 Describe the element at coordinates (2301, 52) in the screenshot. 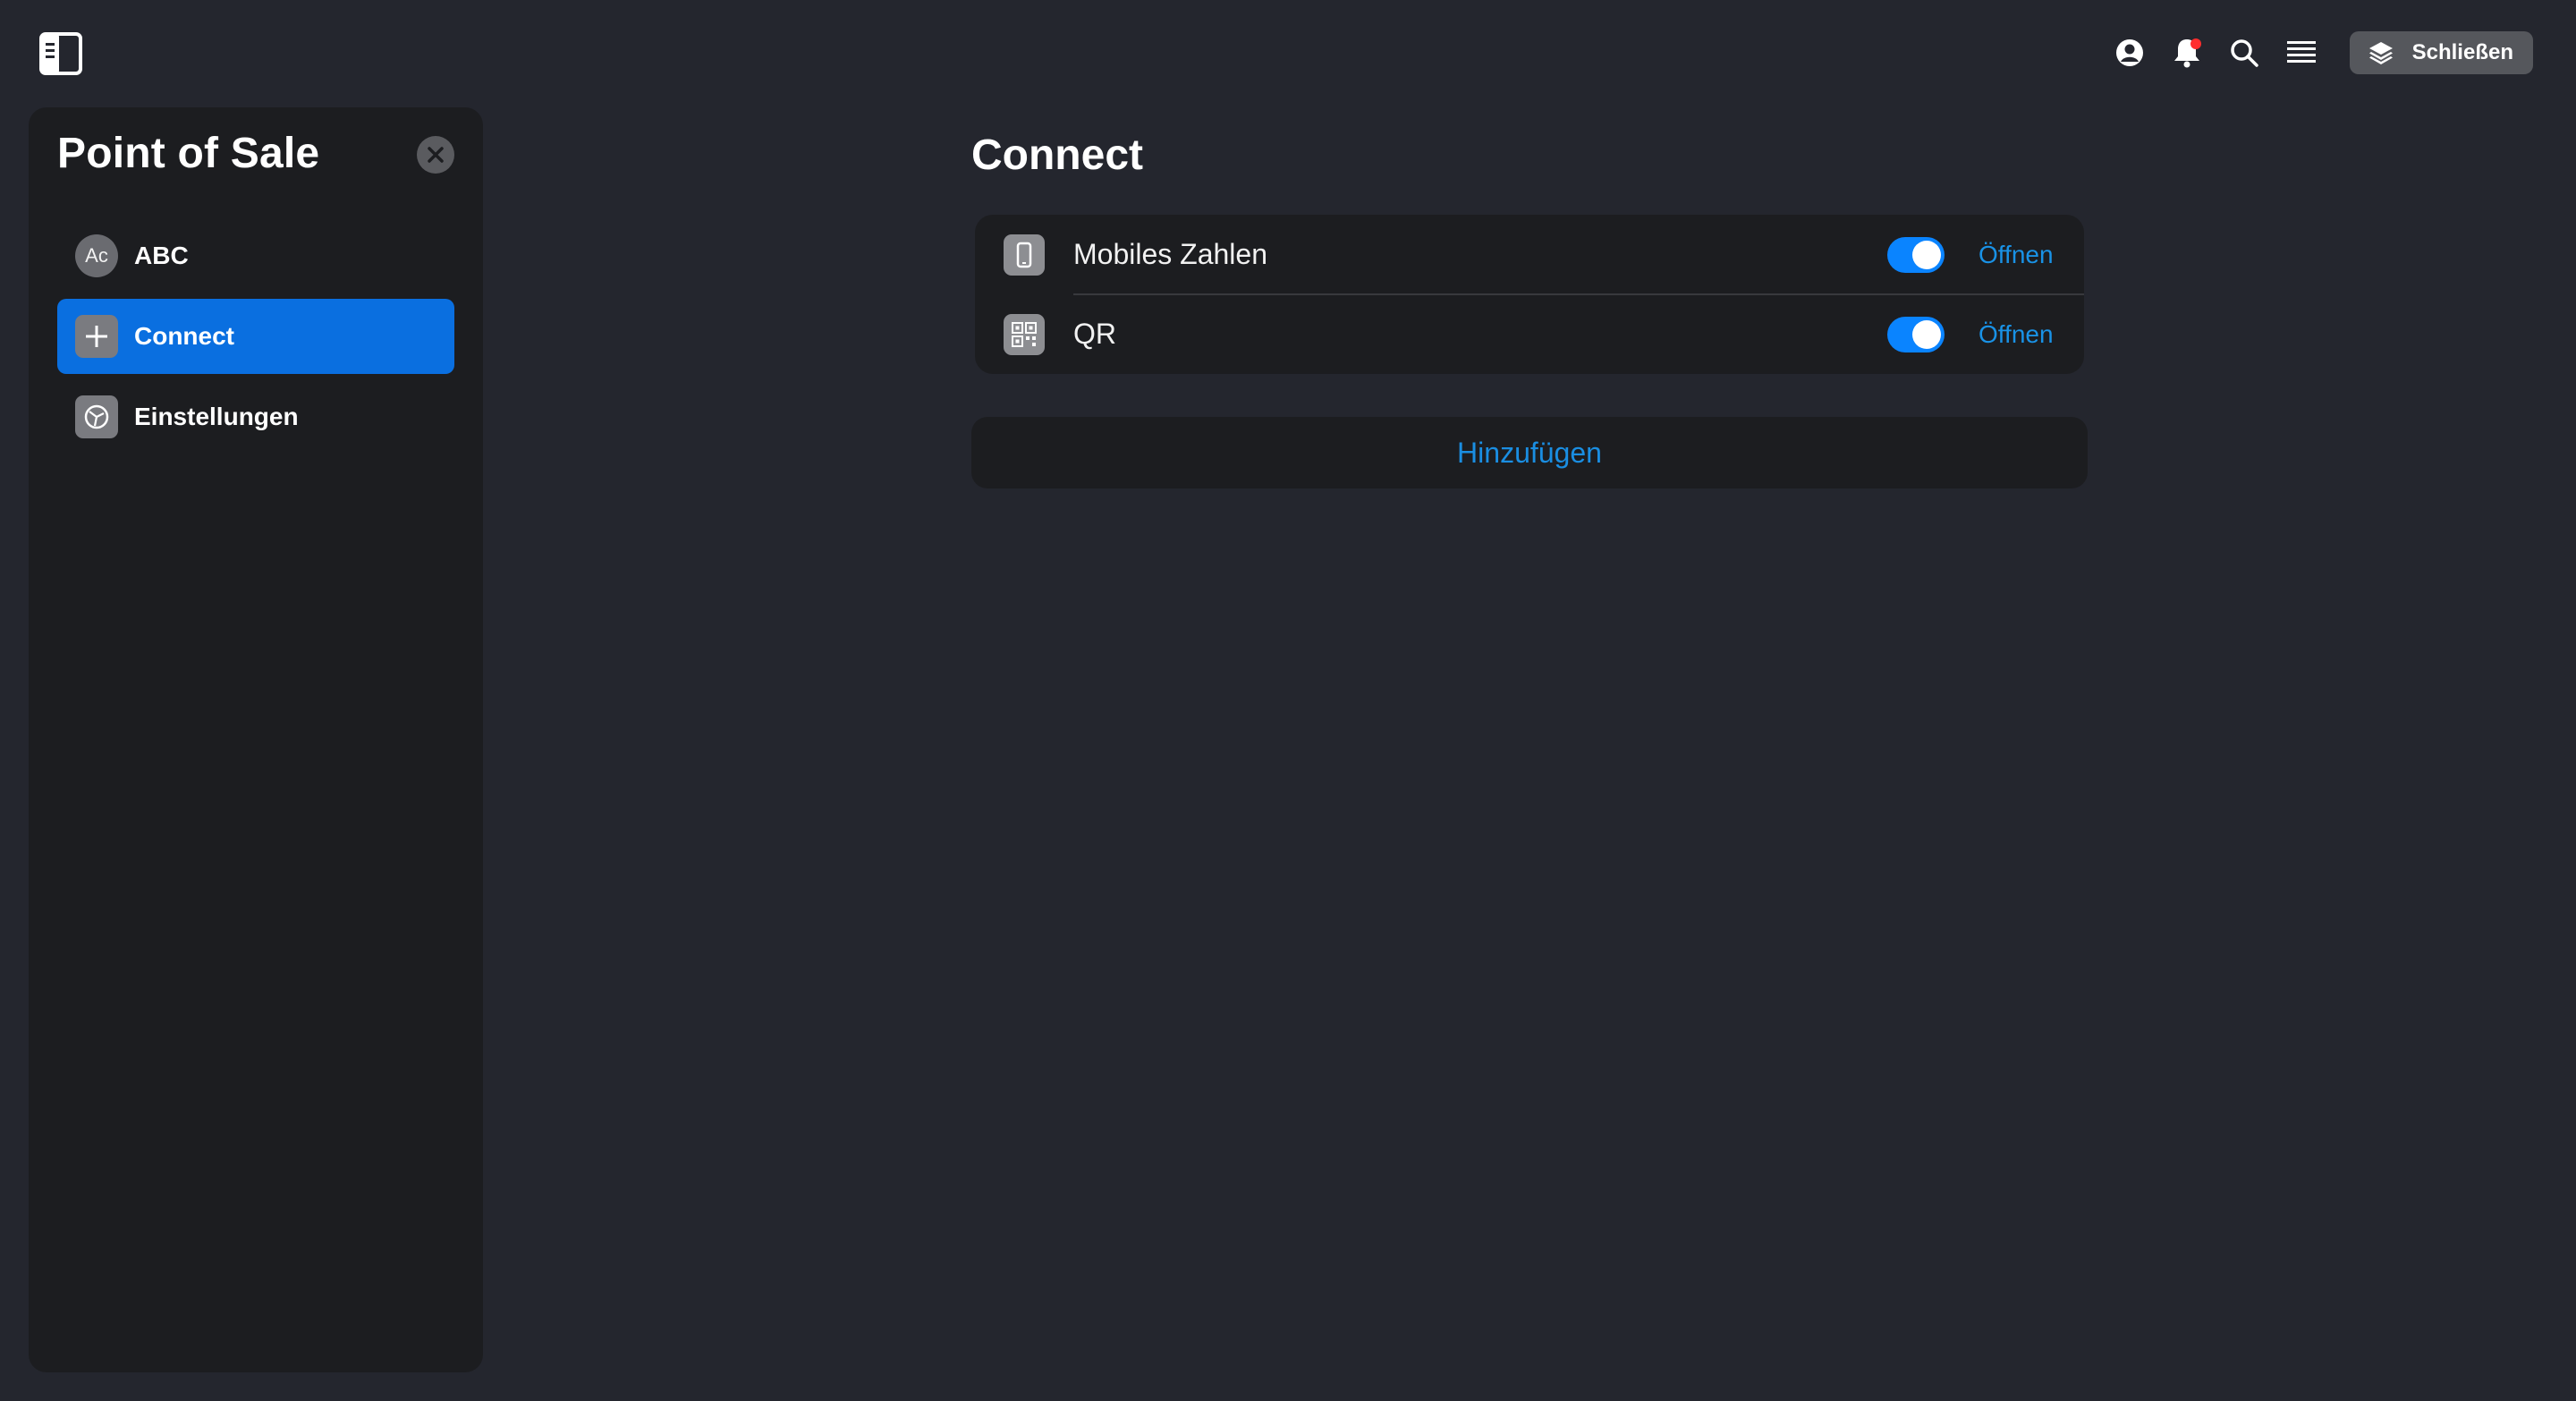

I see `menu-lines-icon` at that location.